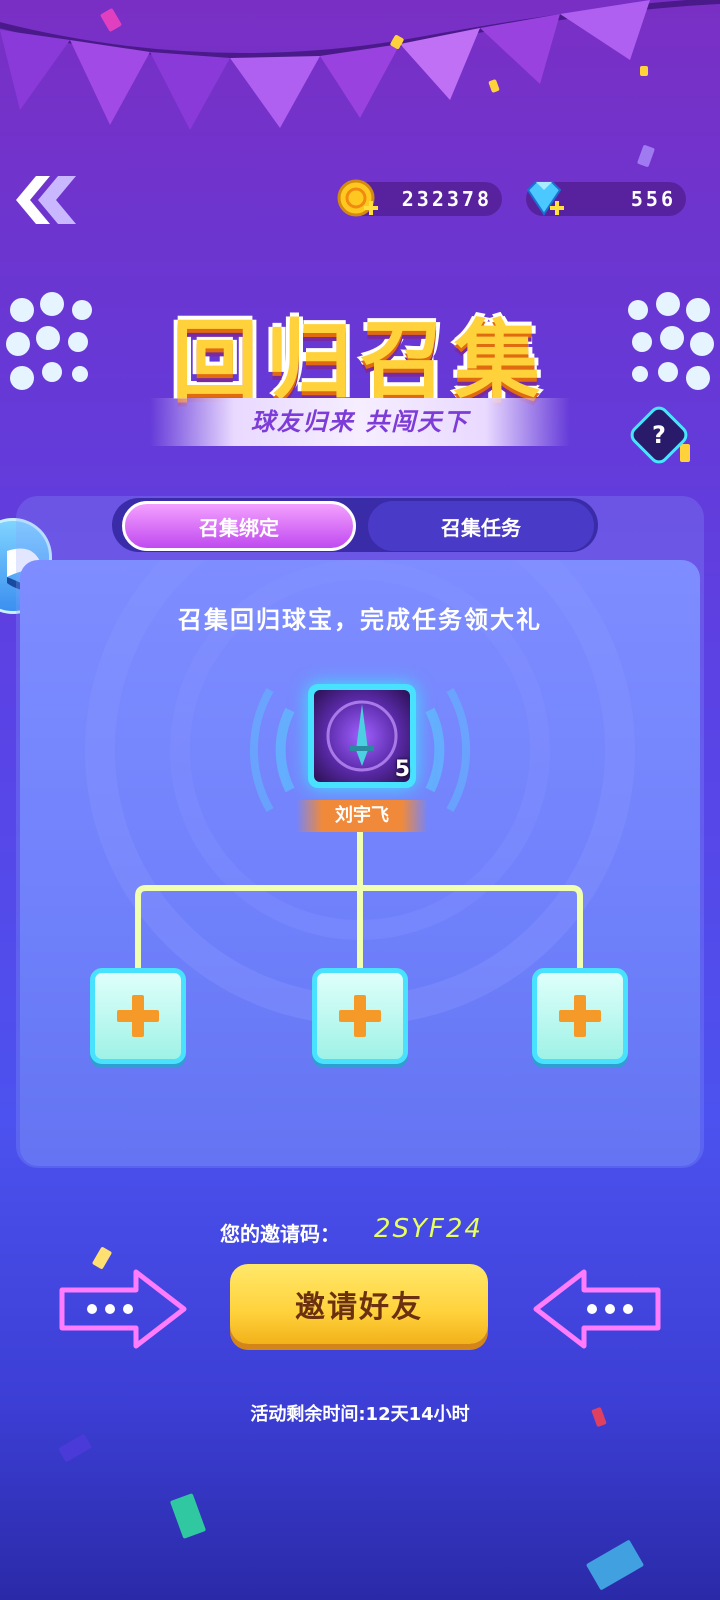  I want to click on player-name: 刘宇飞, so click(362, 816).